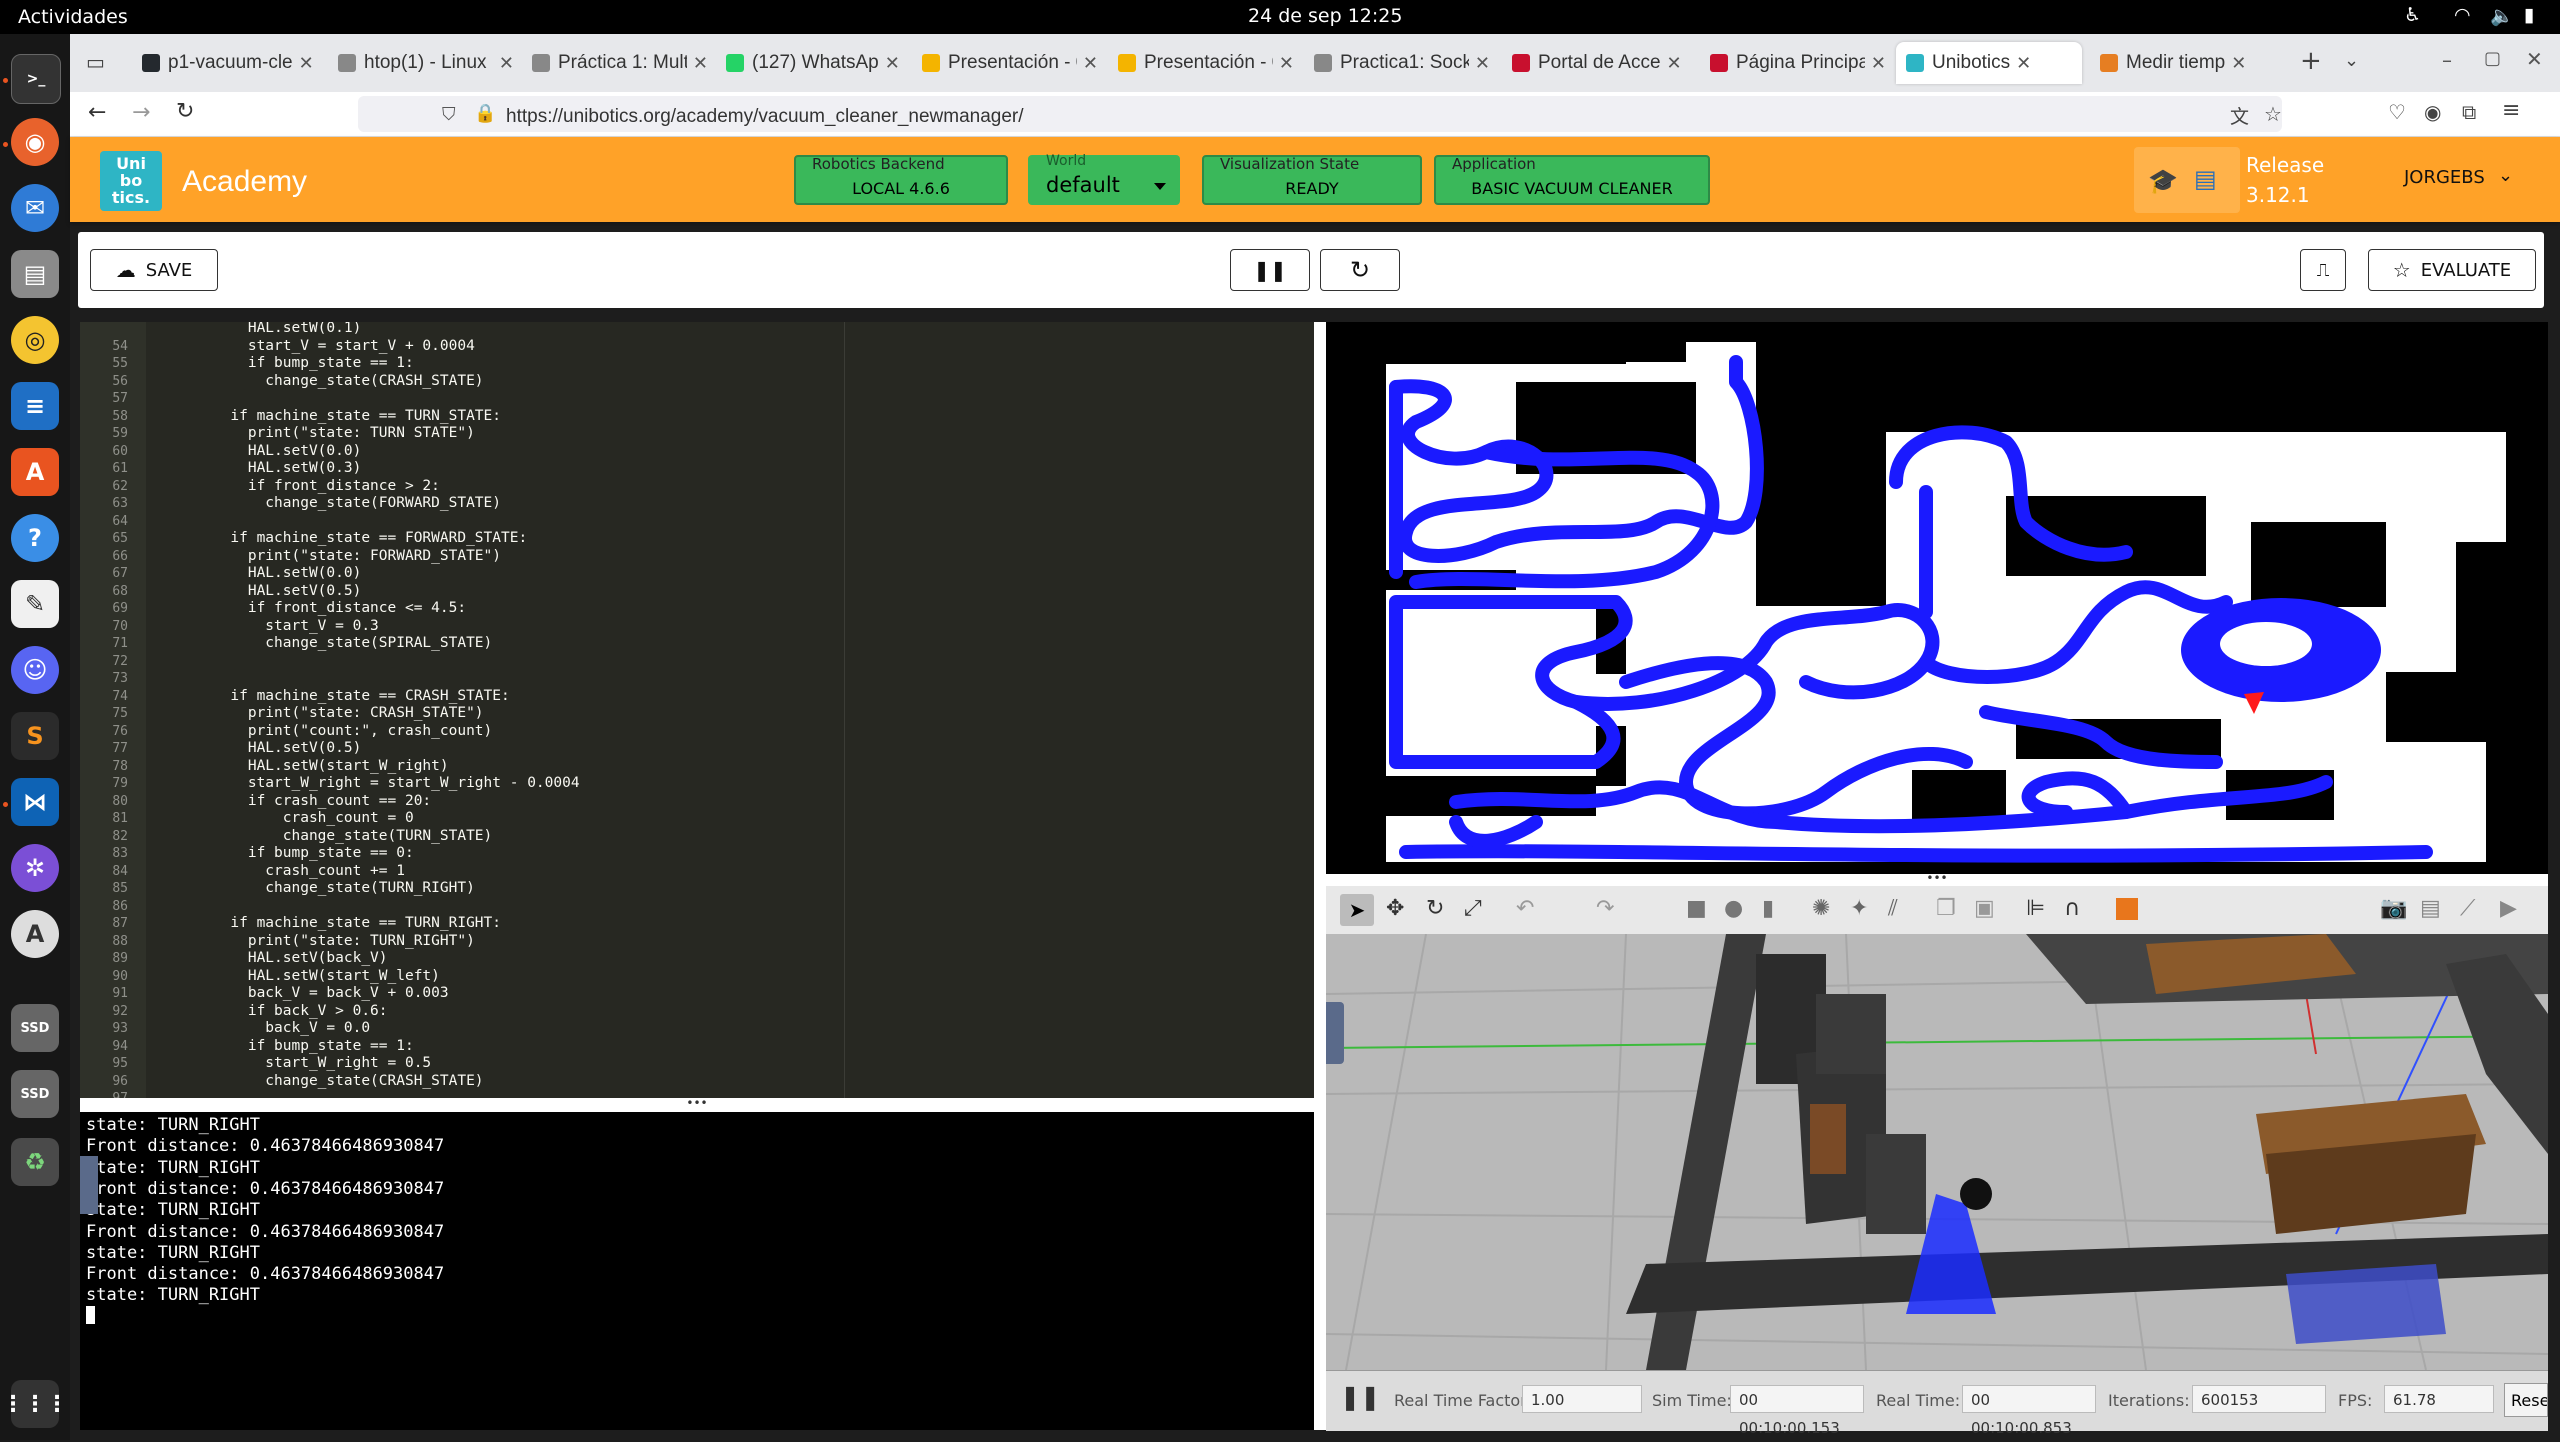 The image size is (2560, 1442). Describe the element at coordinates (291, 871) in the screenshot. I see `code-line: crash_count += 1` at that location.